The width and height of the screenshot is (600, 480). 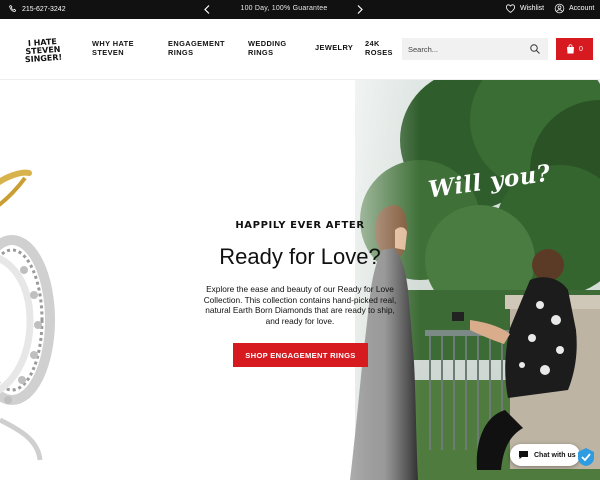 I want to click on phone-link: 215-627-3242, so click(x=37, y=9).